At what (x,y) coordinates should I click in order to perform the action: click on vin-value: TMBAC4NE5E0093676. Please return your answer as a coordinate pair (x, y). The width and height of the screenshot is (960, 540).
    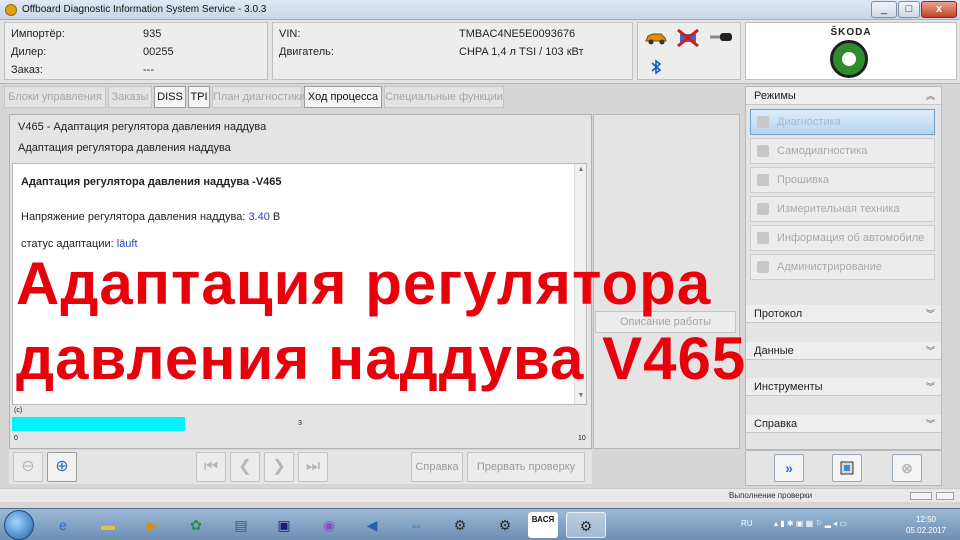
    Looking at the image, I should click on (517, 34).